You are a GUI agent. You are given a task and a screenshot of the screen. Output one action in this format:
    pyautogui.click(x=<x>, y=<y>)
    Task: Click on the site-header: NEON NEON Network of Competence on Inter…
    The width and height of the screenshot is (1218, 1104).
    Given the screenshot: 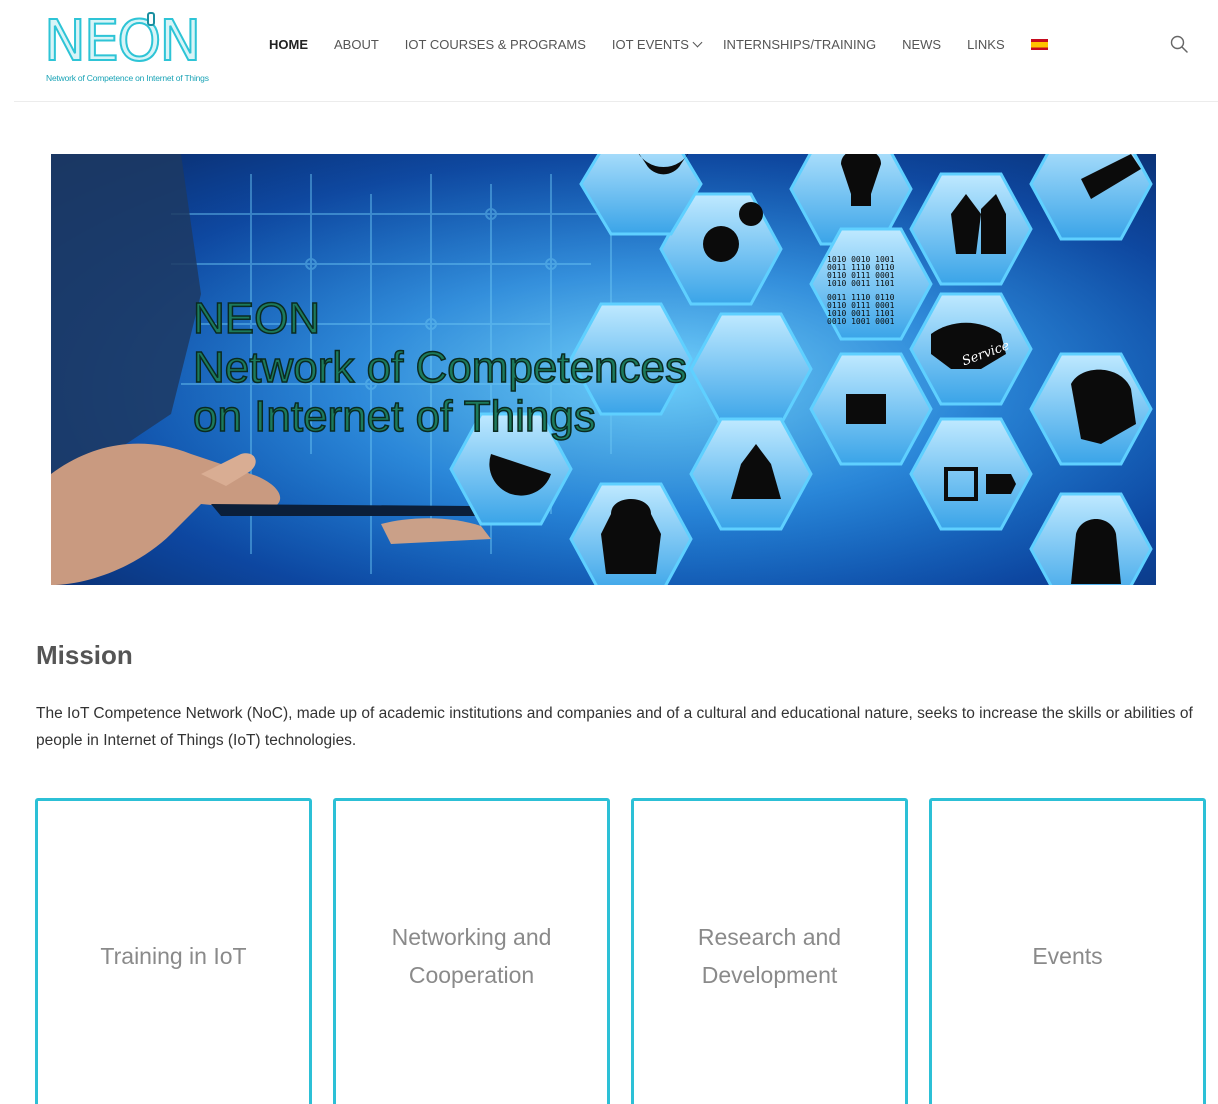 What is the action you would take?
    pyautogui.click(x=609, y=51)
    